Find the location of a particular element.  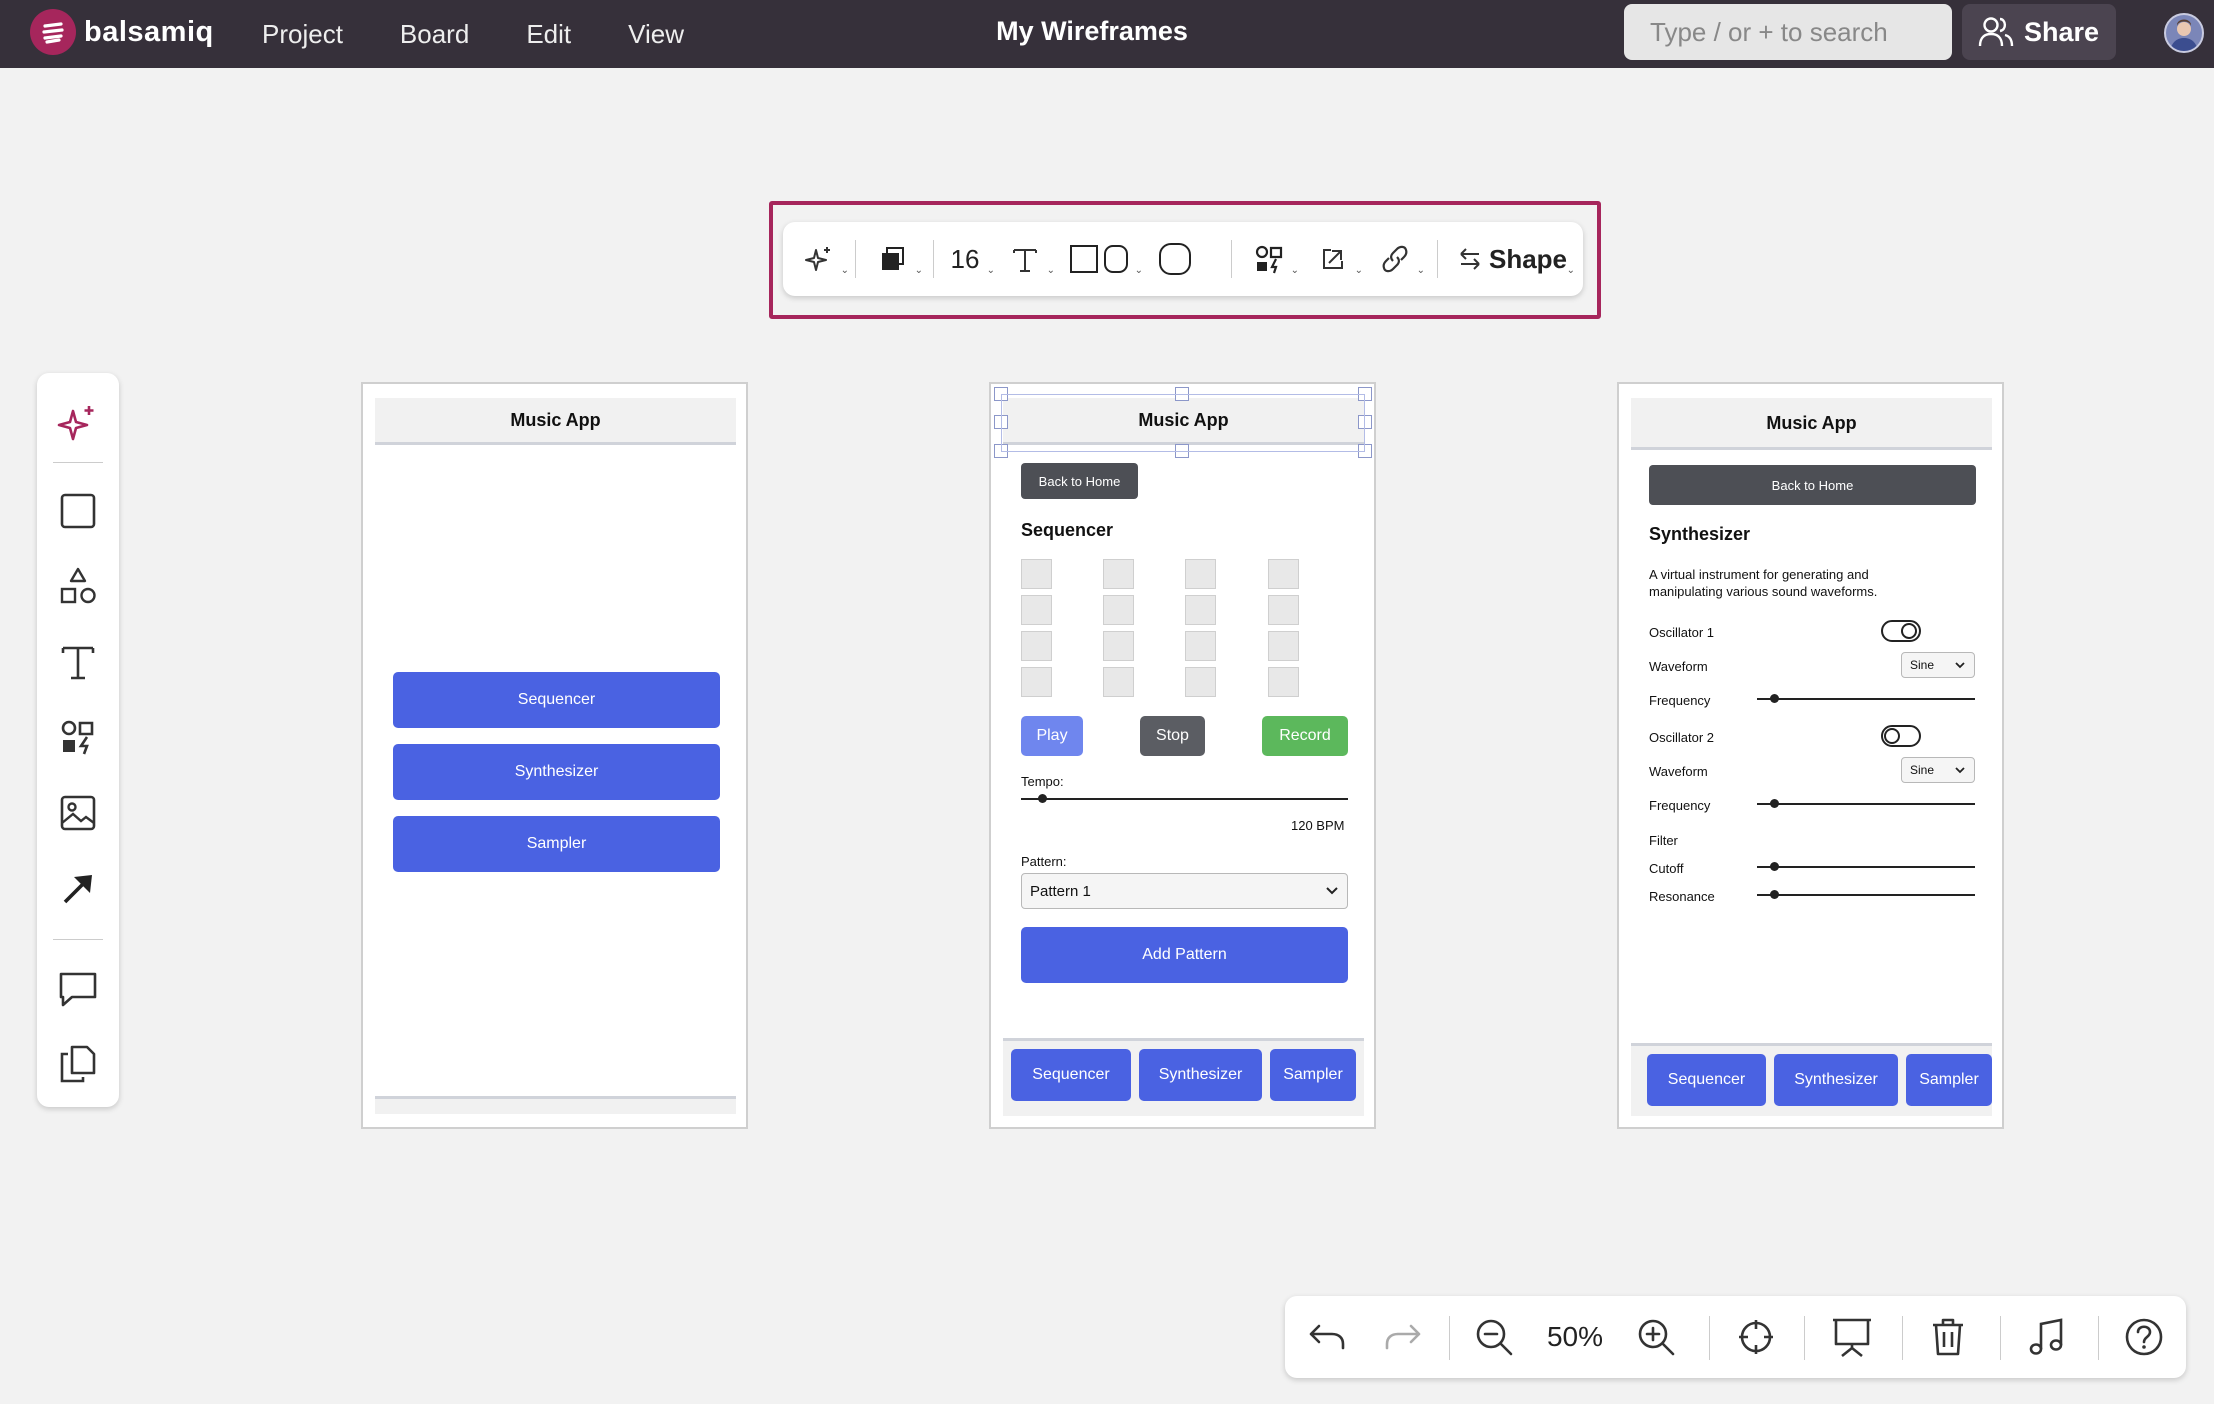

target-icon is located at coordinates (1756, 1337).